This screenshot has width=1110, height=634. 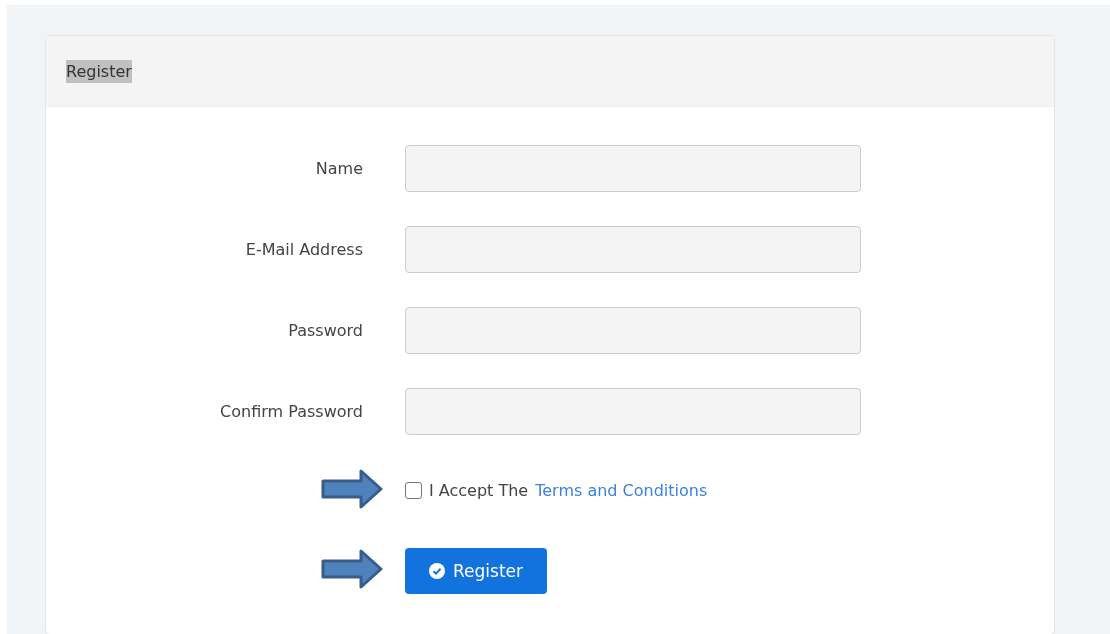 I want to click on field-label: Password, so click(x=325, y=330).